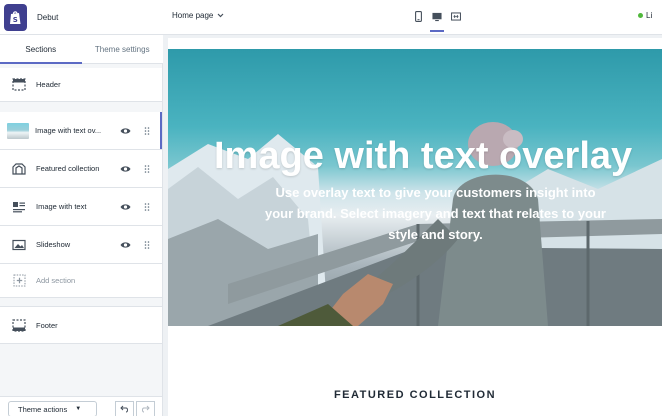  I want to click on chevron-down-icon, so click(220, 15).